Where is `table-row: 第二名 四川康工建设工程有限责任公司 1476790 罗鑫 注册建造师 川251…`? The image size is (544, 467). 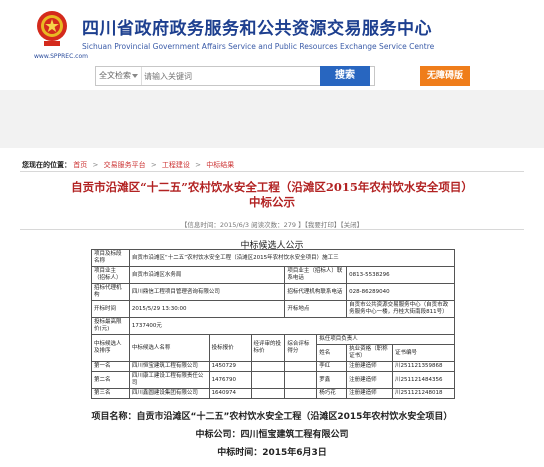 table-row: 第二名 四川康工建设工程有限责任公司 1476790 罗鑫 注册建造师 川251… is located at coordinates (273, 380).